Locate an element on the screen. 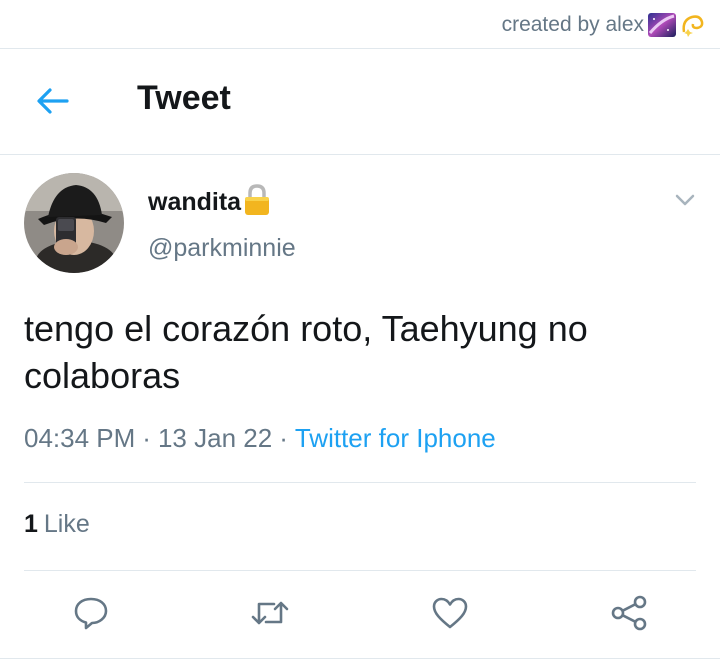 This screenshot has width=720, height=670. tweet-source-link: Twitter for Iphone is located at coordinates (395, 438).